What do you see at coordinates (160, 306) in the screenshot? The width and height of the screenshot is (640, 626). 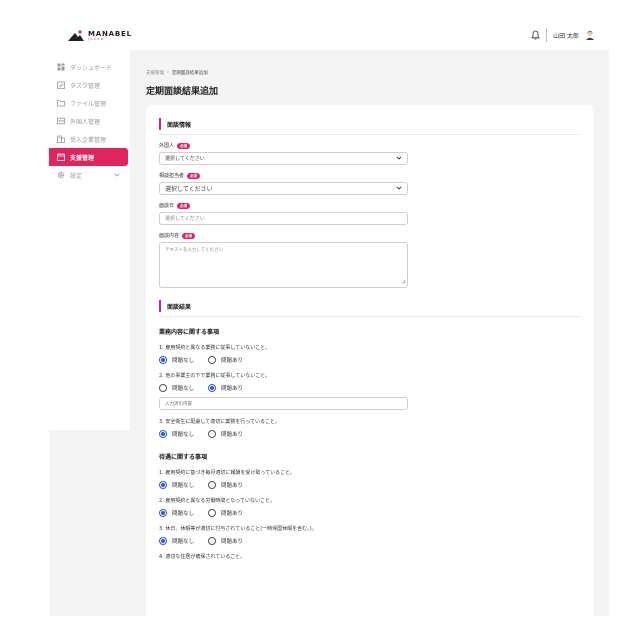 I see `section-accent-bar` at bounding box center [160, 306].